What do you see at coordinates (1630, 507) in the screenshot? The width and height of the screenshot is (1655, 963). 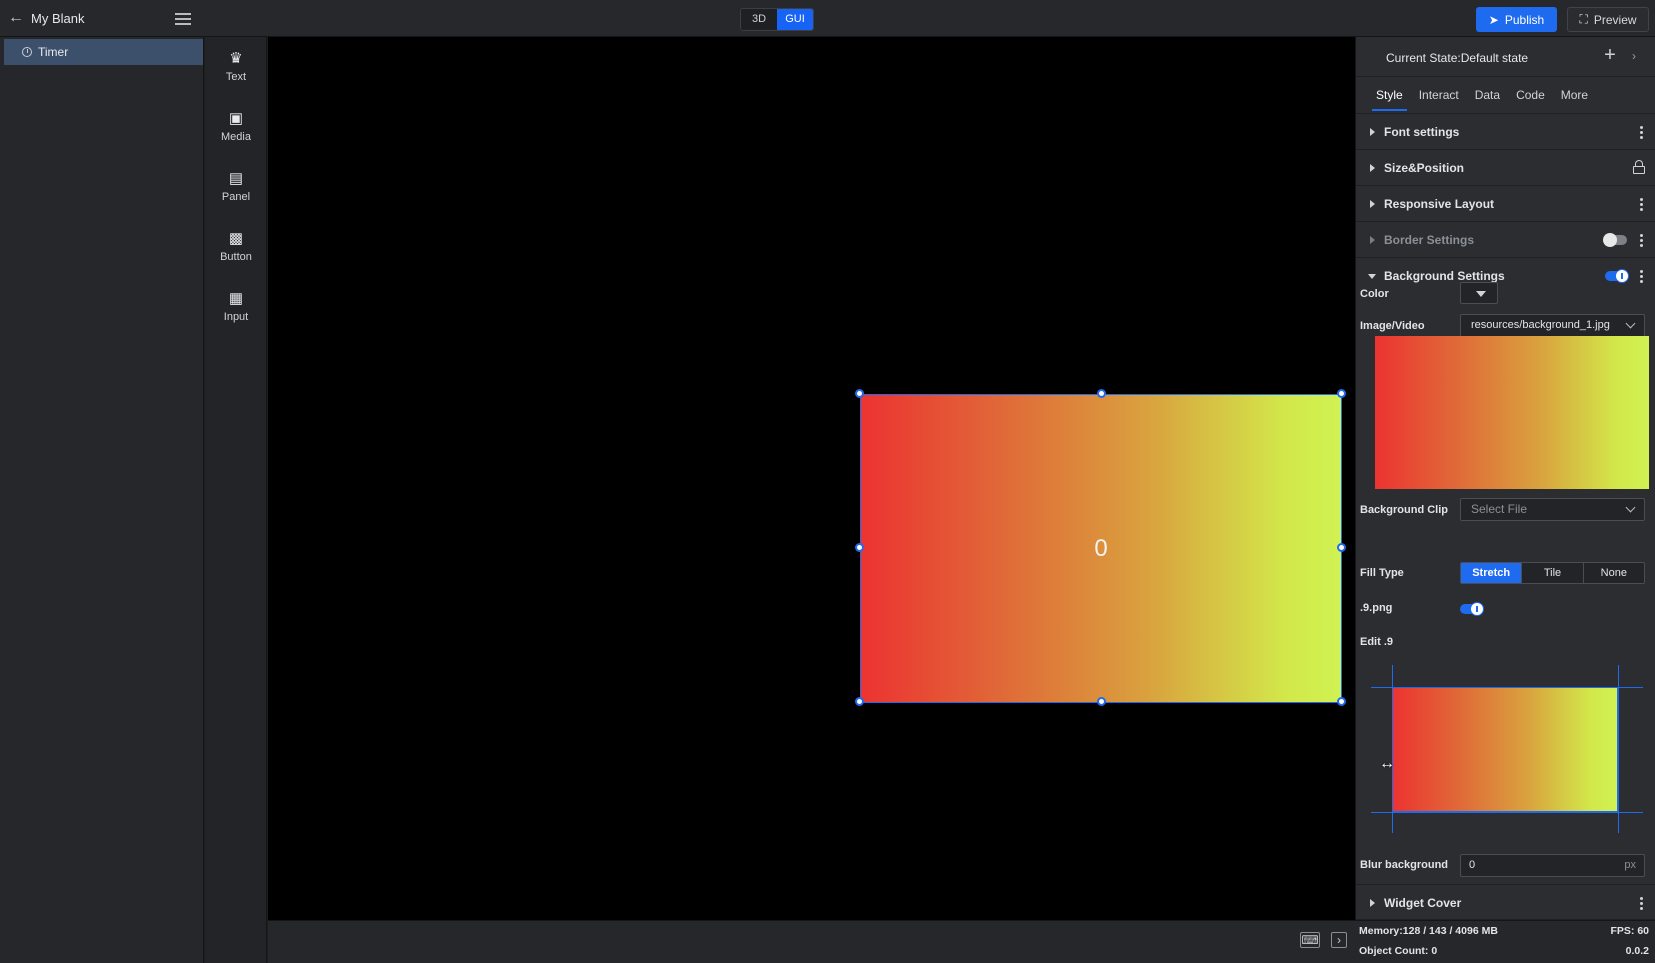 I see `chevron-down-icon` at bounding box center [1630, 507].